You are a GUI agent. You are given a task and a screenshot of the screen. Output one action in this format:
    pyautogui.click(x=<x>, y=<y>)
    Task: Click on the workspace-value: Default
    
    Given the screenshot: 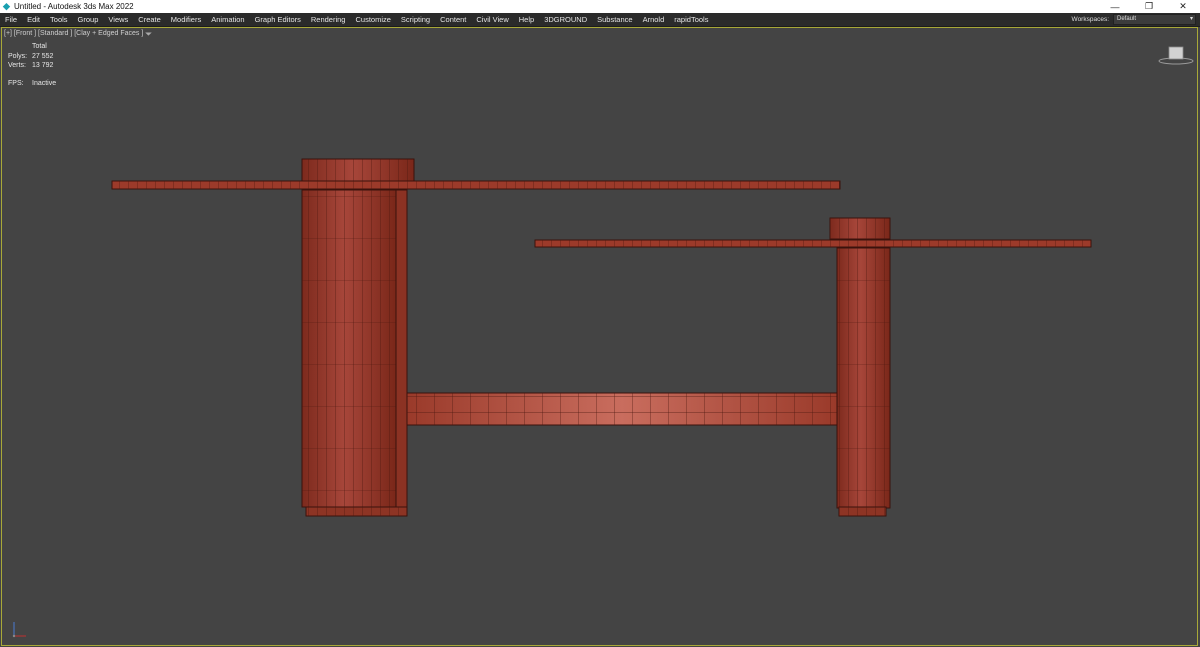 What is the action you would take?
    pyautogui.click(x=1127, y=19)
    